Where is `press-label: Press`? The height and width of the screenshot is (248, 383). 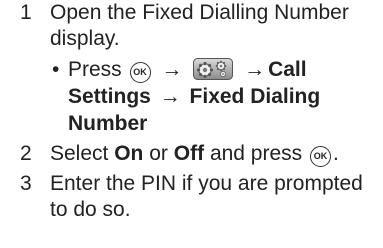 press-label: Press is located at coordinates (95, 69).